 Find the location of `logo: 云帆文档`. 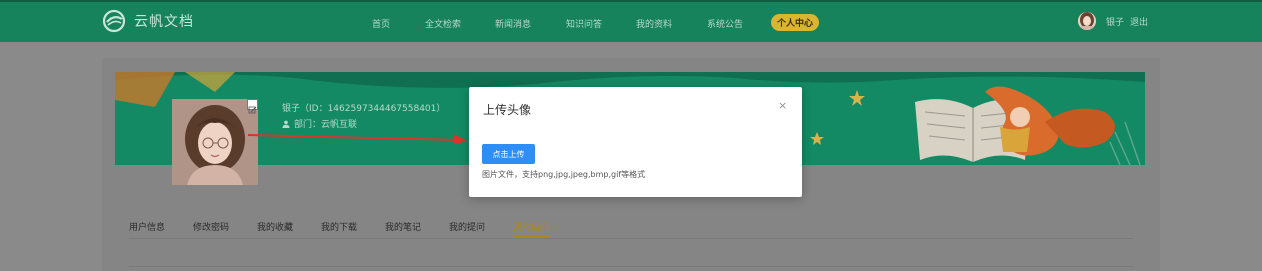

logo: 云帆文档 is located at coordinates (148, 21).